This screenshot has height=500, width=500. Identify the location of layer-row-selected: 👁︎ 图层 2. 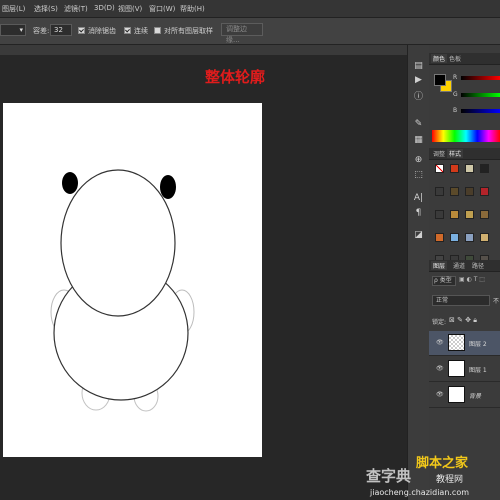
(464, 343).